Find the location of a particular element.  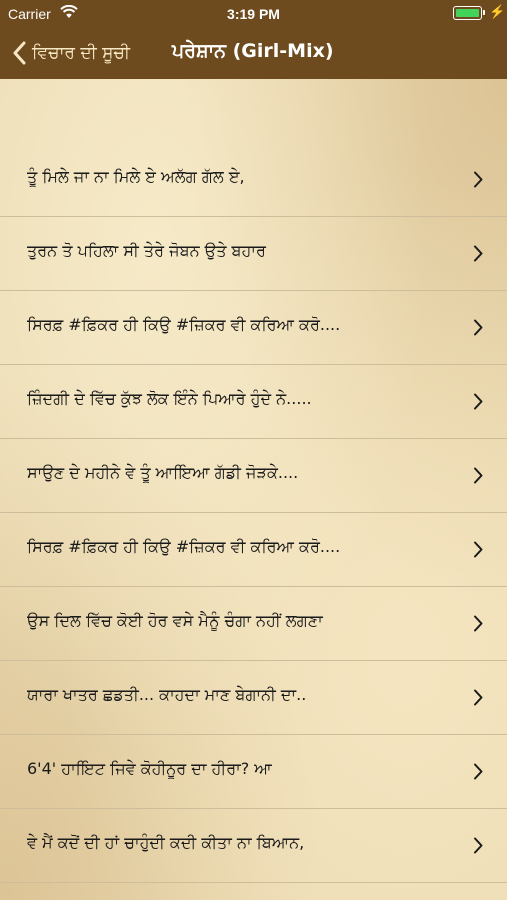

battery-icon: ⚡ is located at coordinates (479, 12).